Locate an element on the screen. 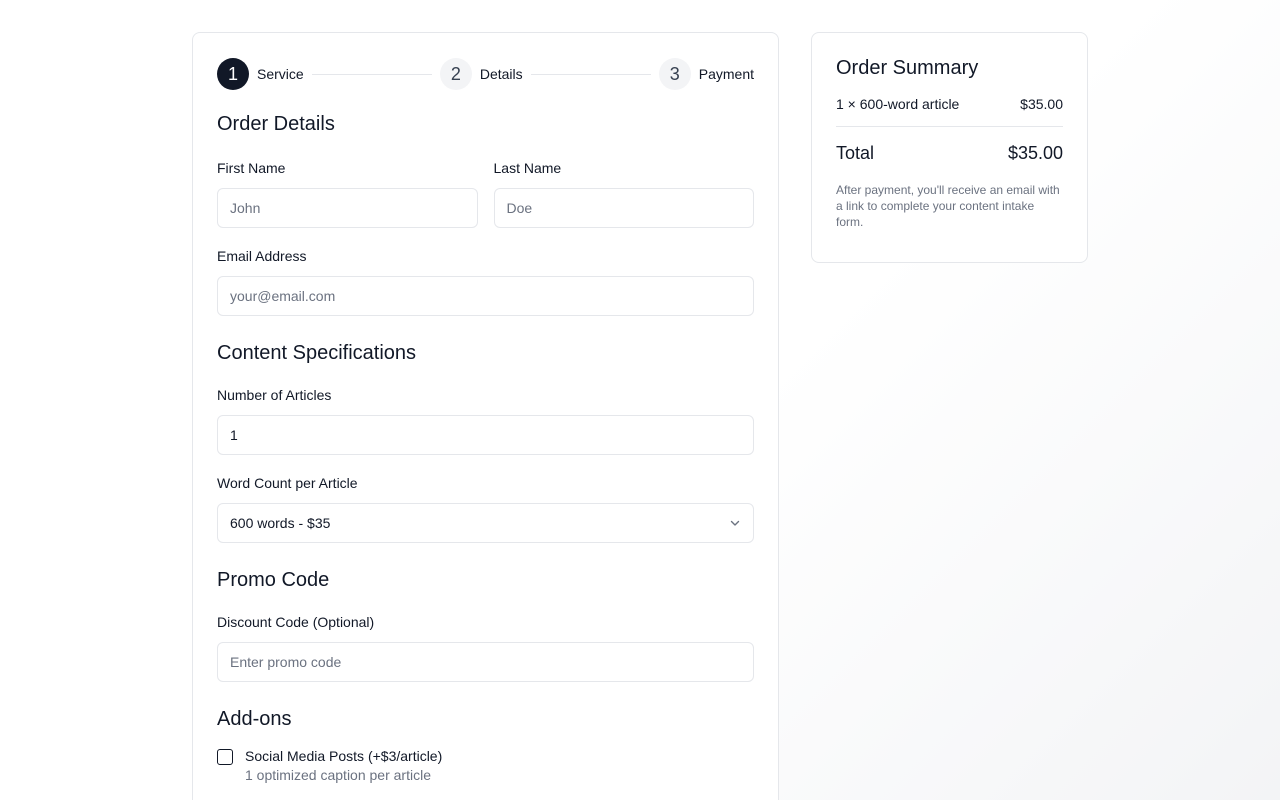 This screenshot has width=1280, height=800. summary-title: Order Summary is located at coordinates (907, 68).